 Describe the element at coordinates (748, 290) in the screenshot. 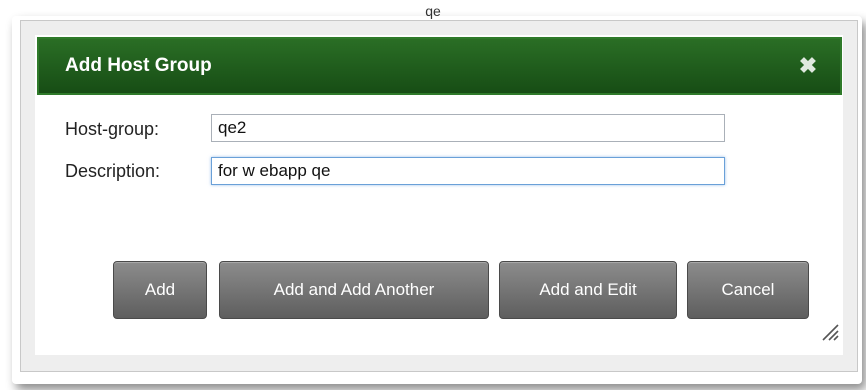

I see `cancel-button: Cancel` at that location.